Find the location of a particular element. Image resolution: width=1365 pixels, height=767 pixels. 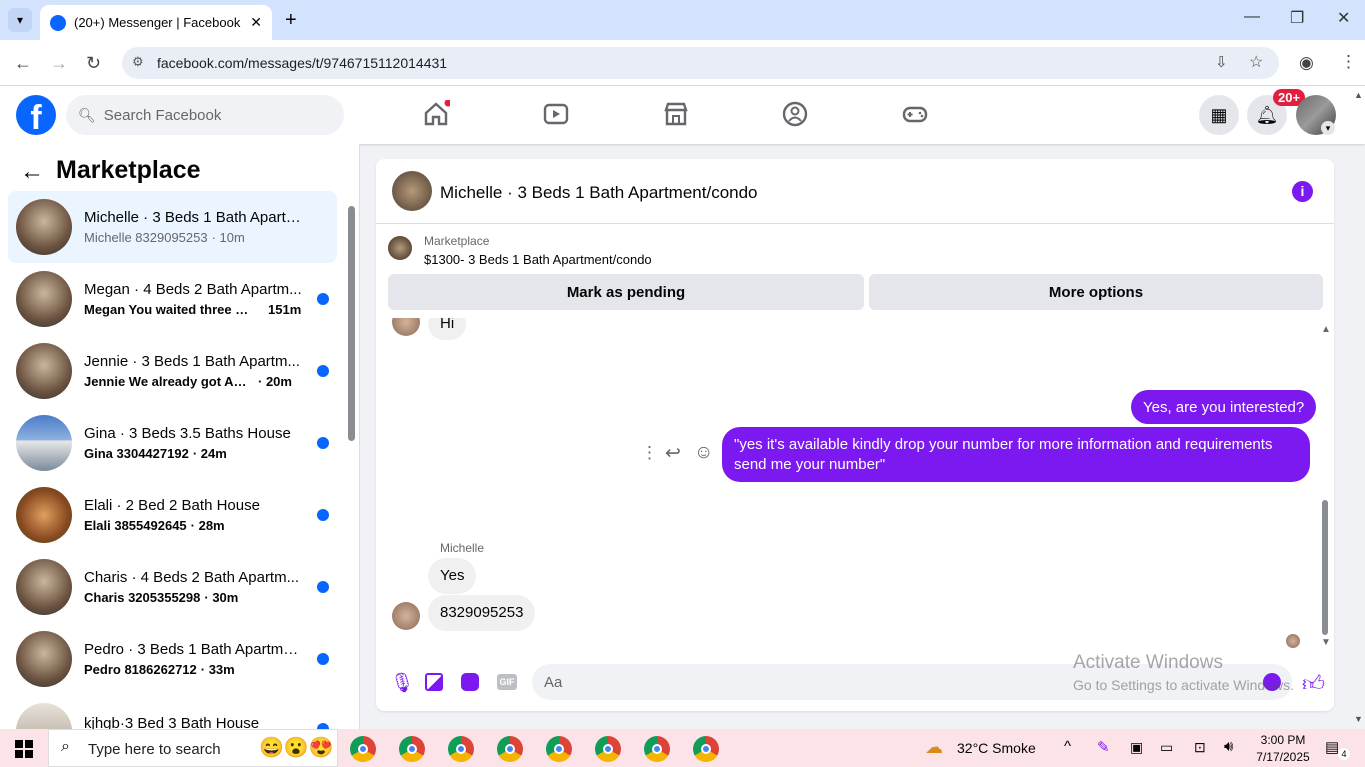

site-info-icon: ⚙ is located at coordinates (138, 62).